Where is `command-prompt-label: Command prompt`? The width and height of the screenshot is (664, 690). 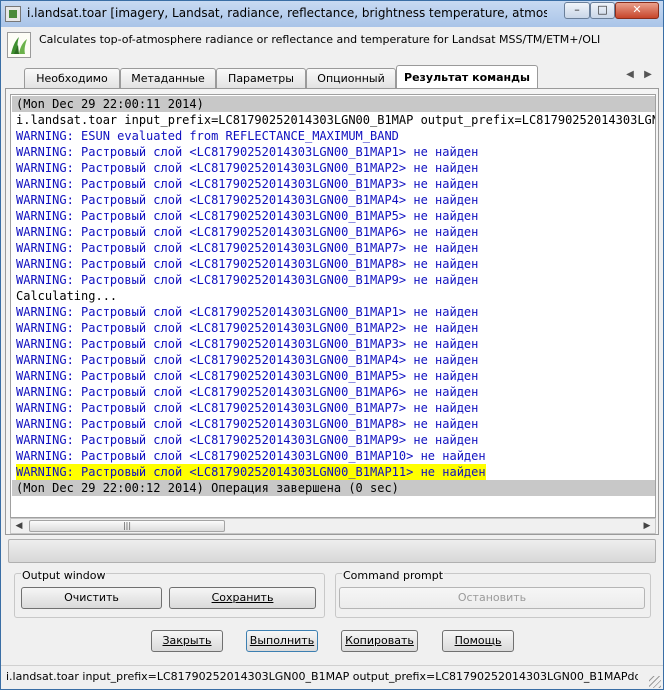
command-prompt-label: Command prompt is located at coordinates (393, 575).